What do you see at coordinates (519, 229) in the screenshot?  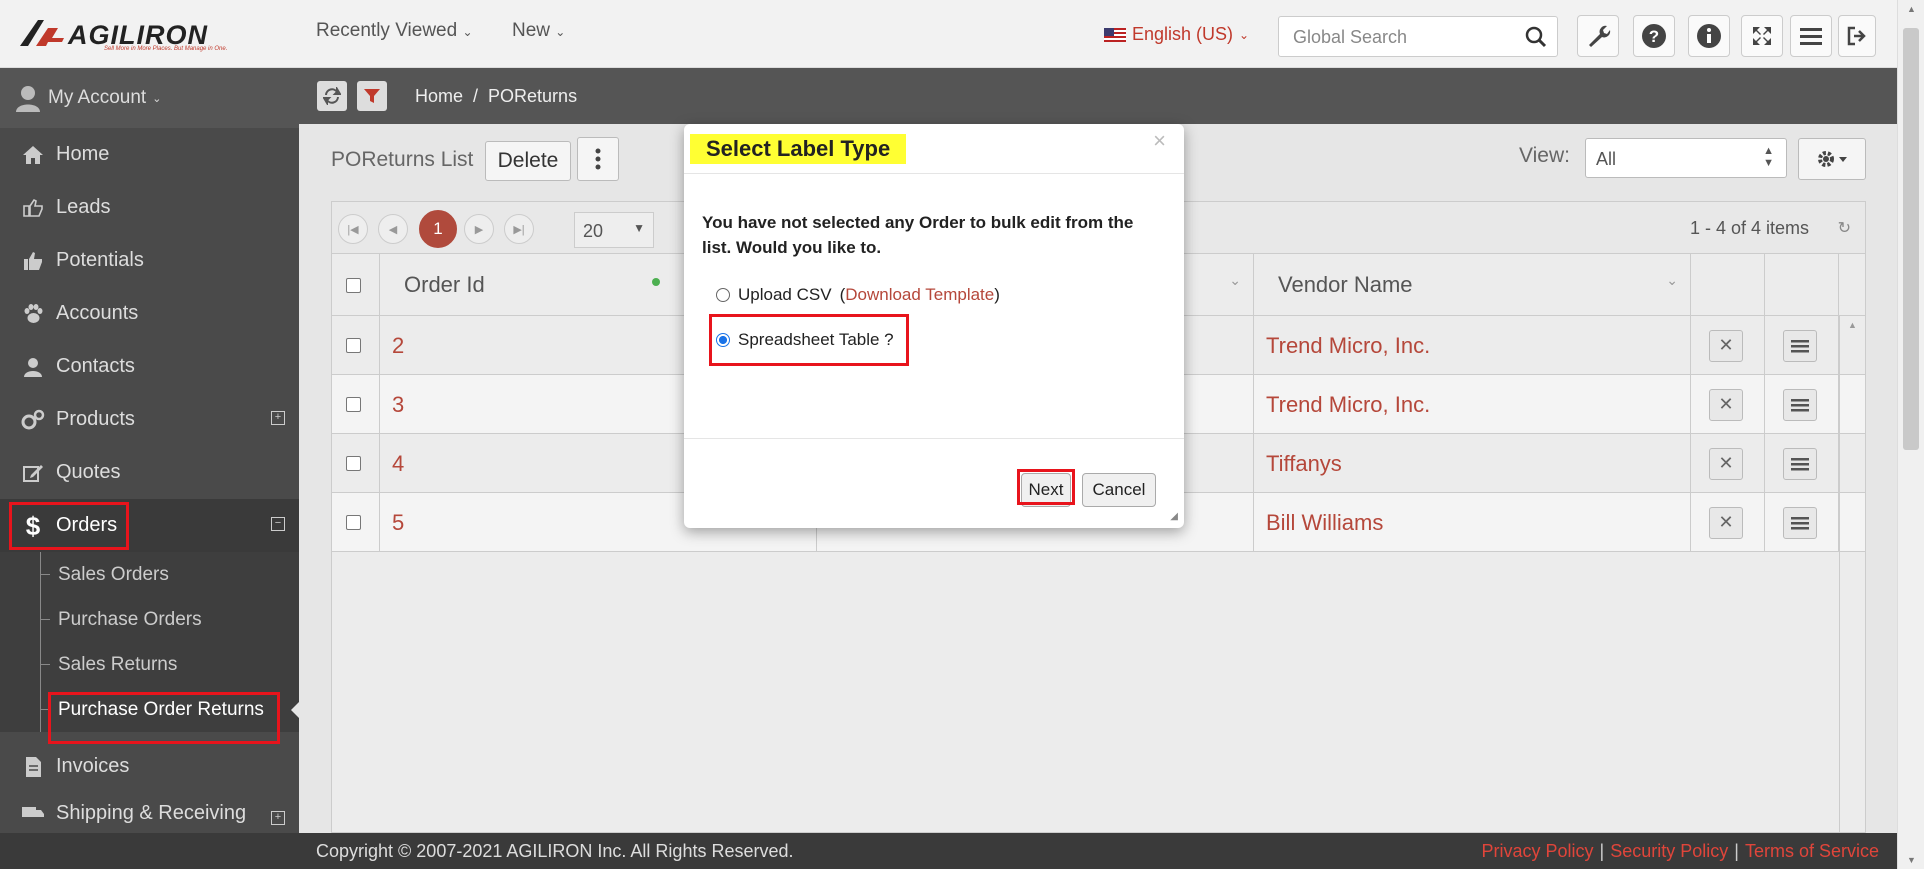 I see `last-page-button: ▶|` at bounding box center [519, 229].